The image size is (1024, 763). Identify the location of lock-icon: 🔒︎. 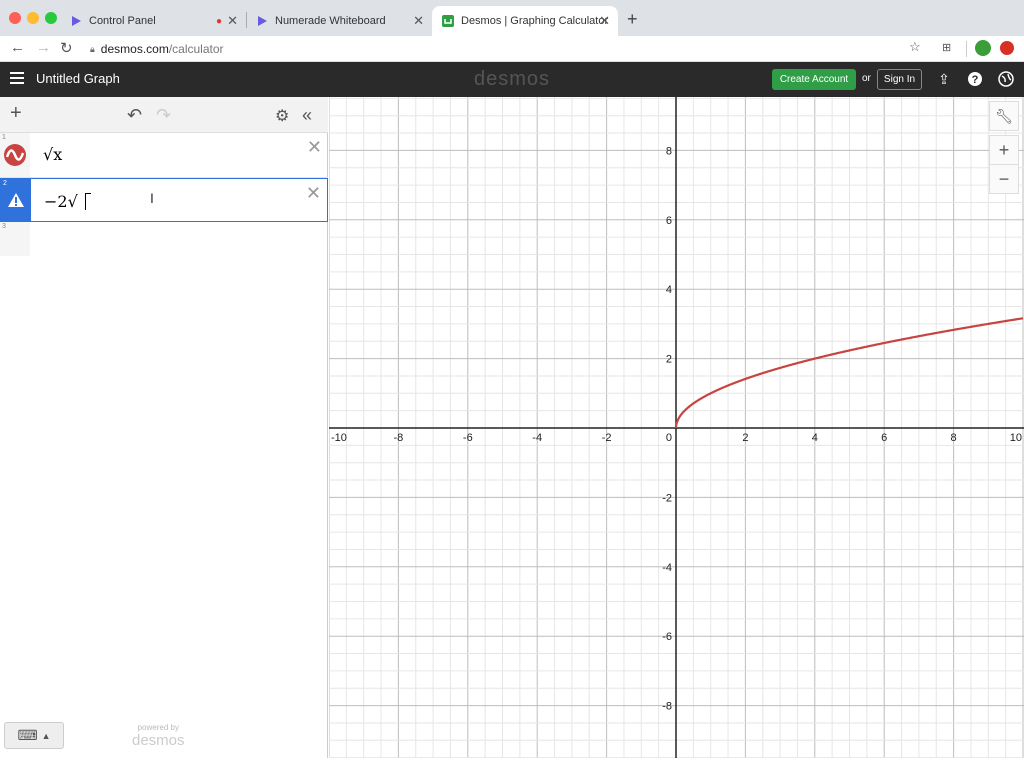
(92, 49).